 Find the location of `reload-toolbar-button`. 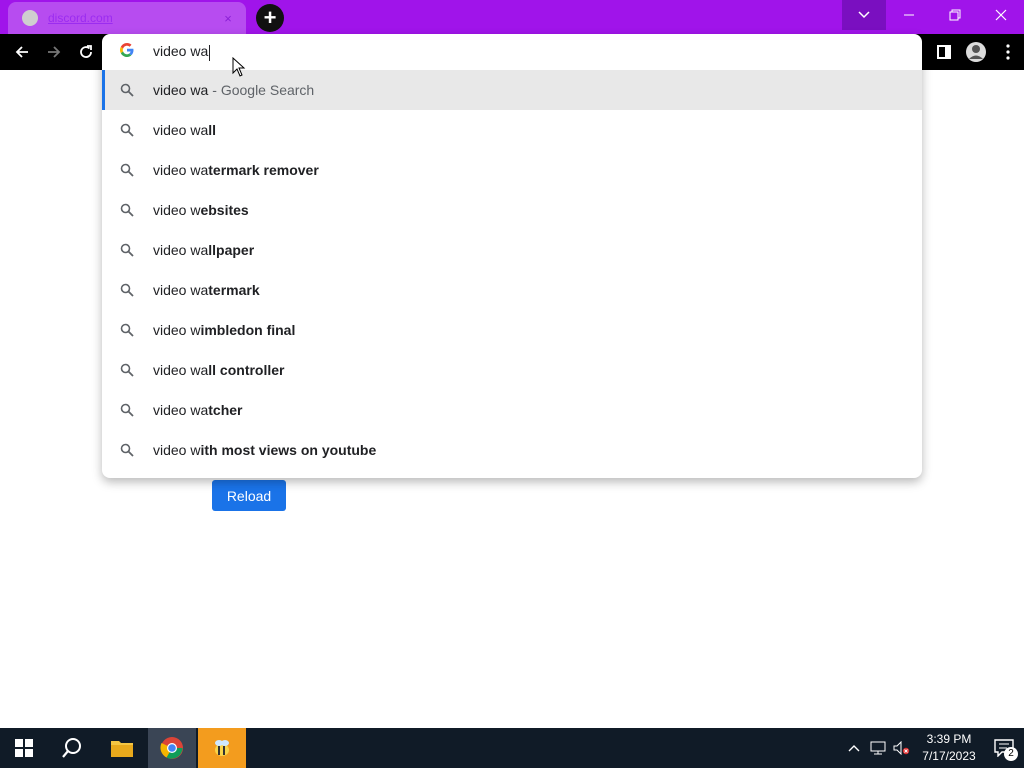

reload-toolbar-button is located at coordinates (86, 52).